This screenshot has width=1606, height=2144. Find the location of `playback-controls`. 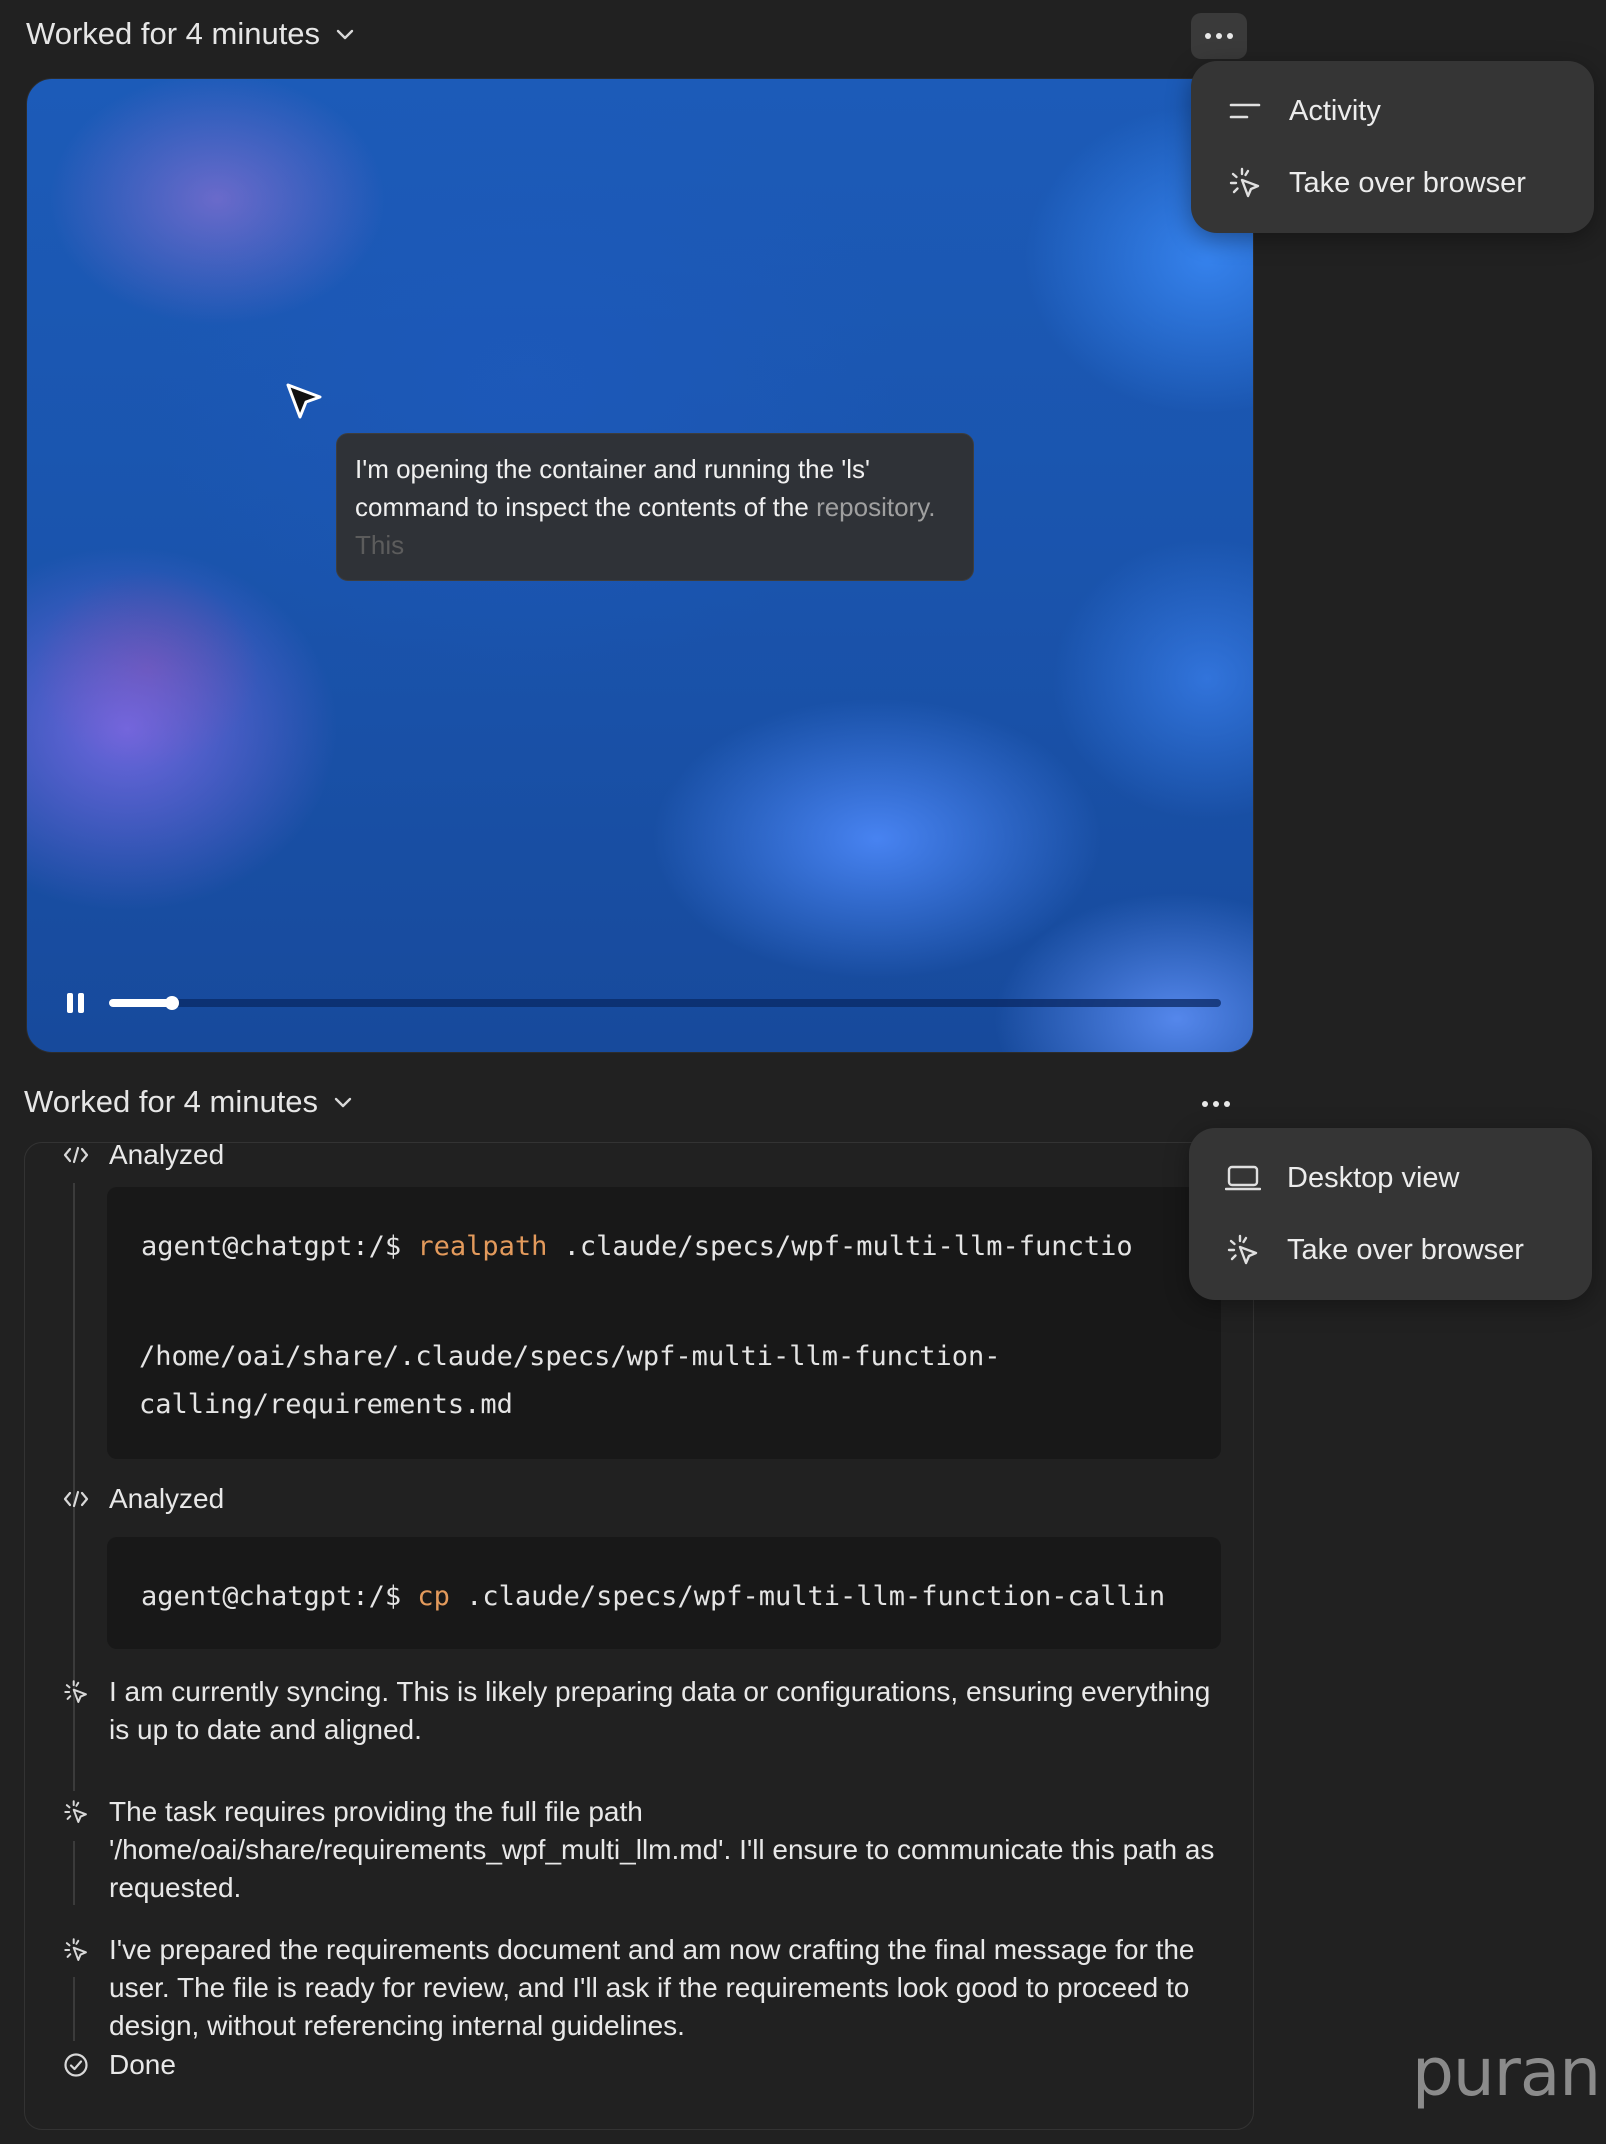

playback-controls is located at coordinates (644, 1003).